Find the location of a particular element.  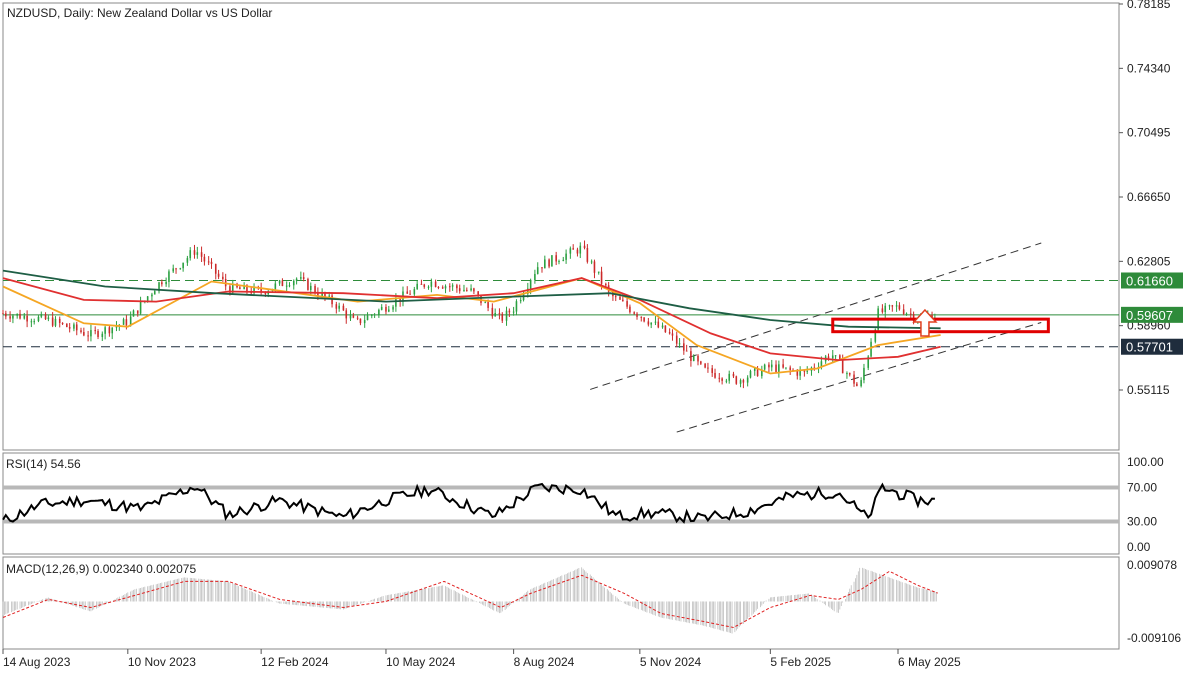

level-tag-label: 0.61660 is located at coordinates (1149, 280).